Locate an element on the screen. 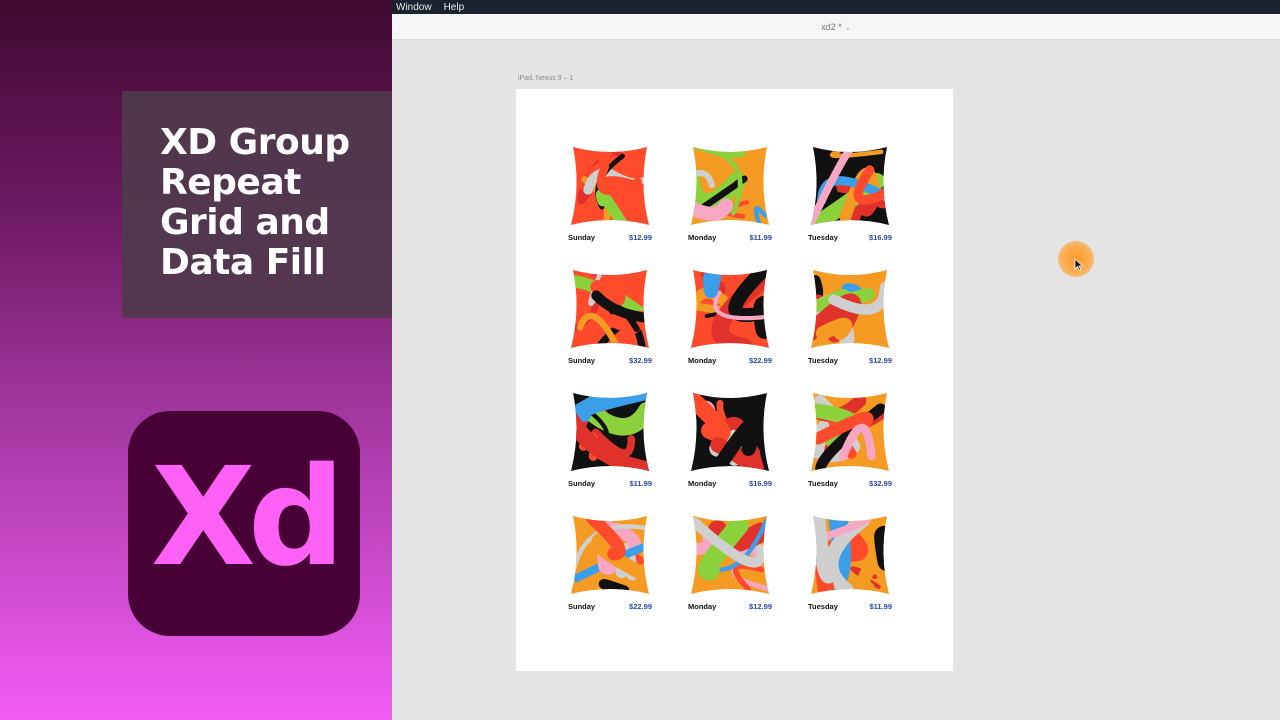 Image resolution: width=1280 pixels, height=720 pixels. menu-help: Help is located at coordinates (454, 7).